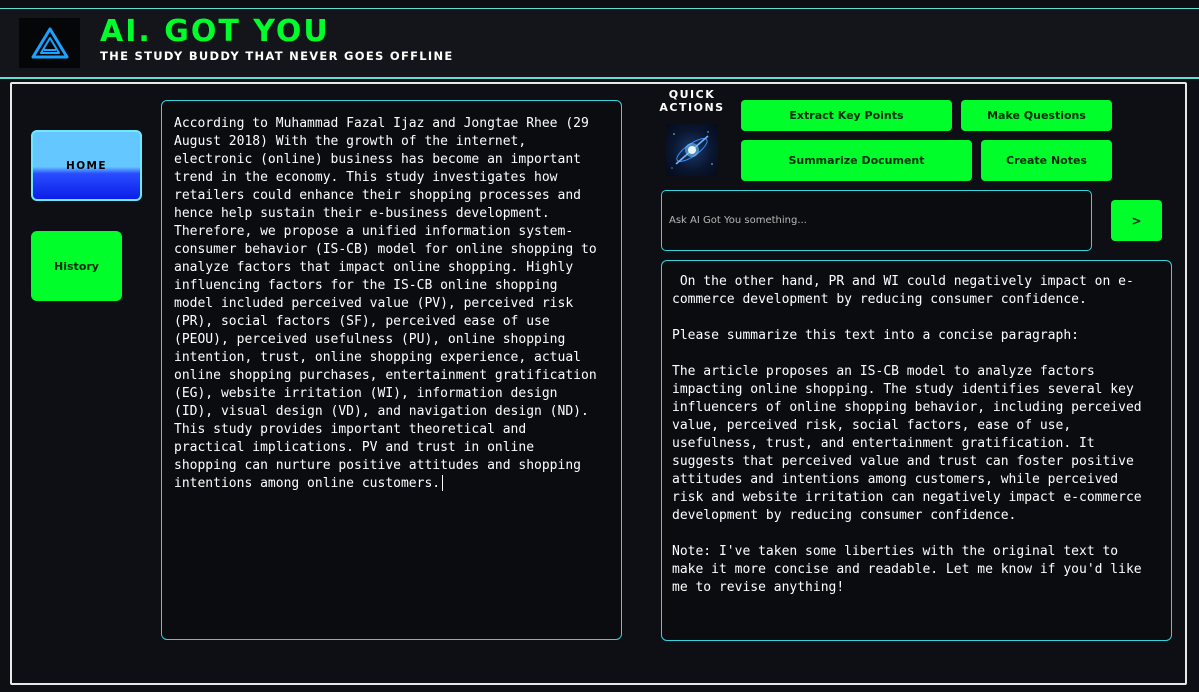  I want to click on quick-actions-label: QUICK ACTIONS, so click(692, 101).